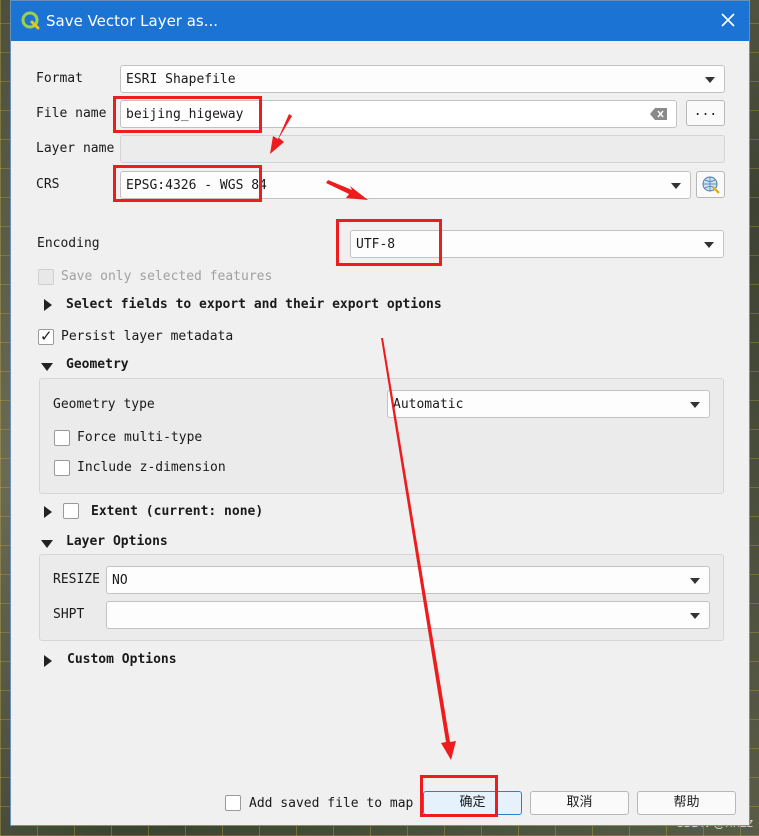 This screenshot has width=759, height=836. Describe the element at coordinates (185, 114) in the screenshot. I see `filename-value: beijing_higeway` at that location.